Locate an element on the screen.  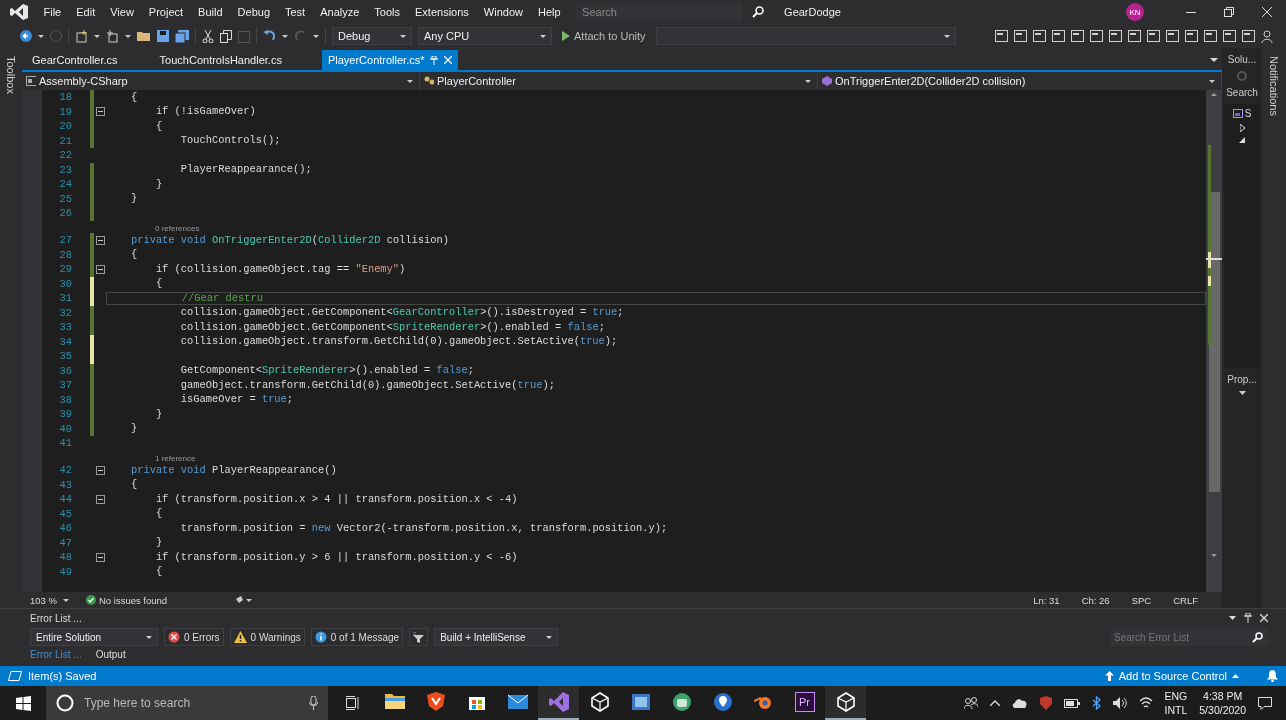
task-view-icon is located at coordinates (353, 703).